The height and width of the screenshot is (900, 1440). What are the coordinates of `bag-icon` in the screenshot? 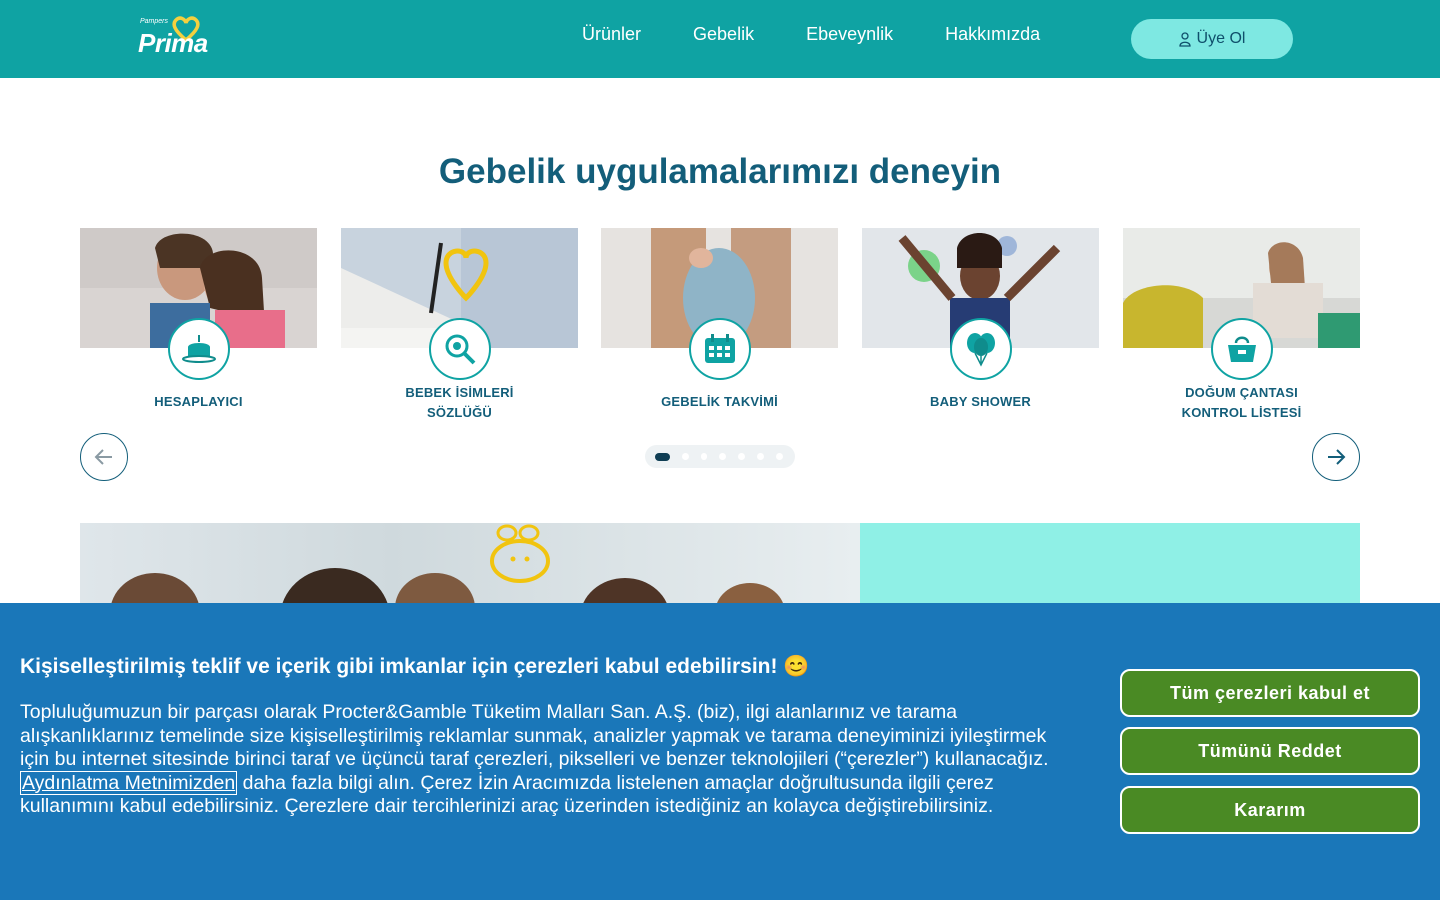 It's located at (1242, 349).